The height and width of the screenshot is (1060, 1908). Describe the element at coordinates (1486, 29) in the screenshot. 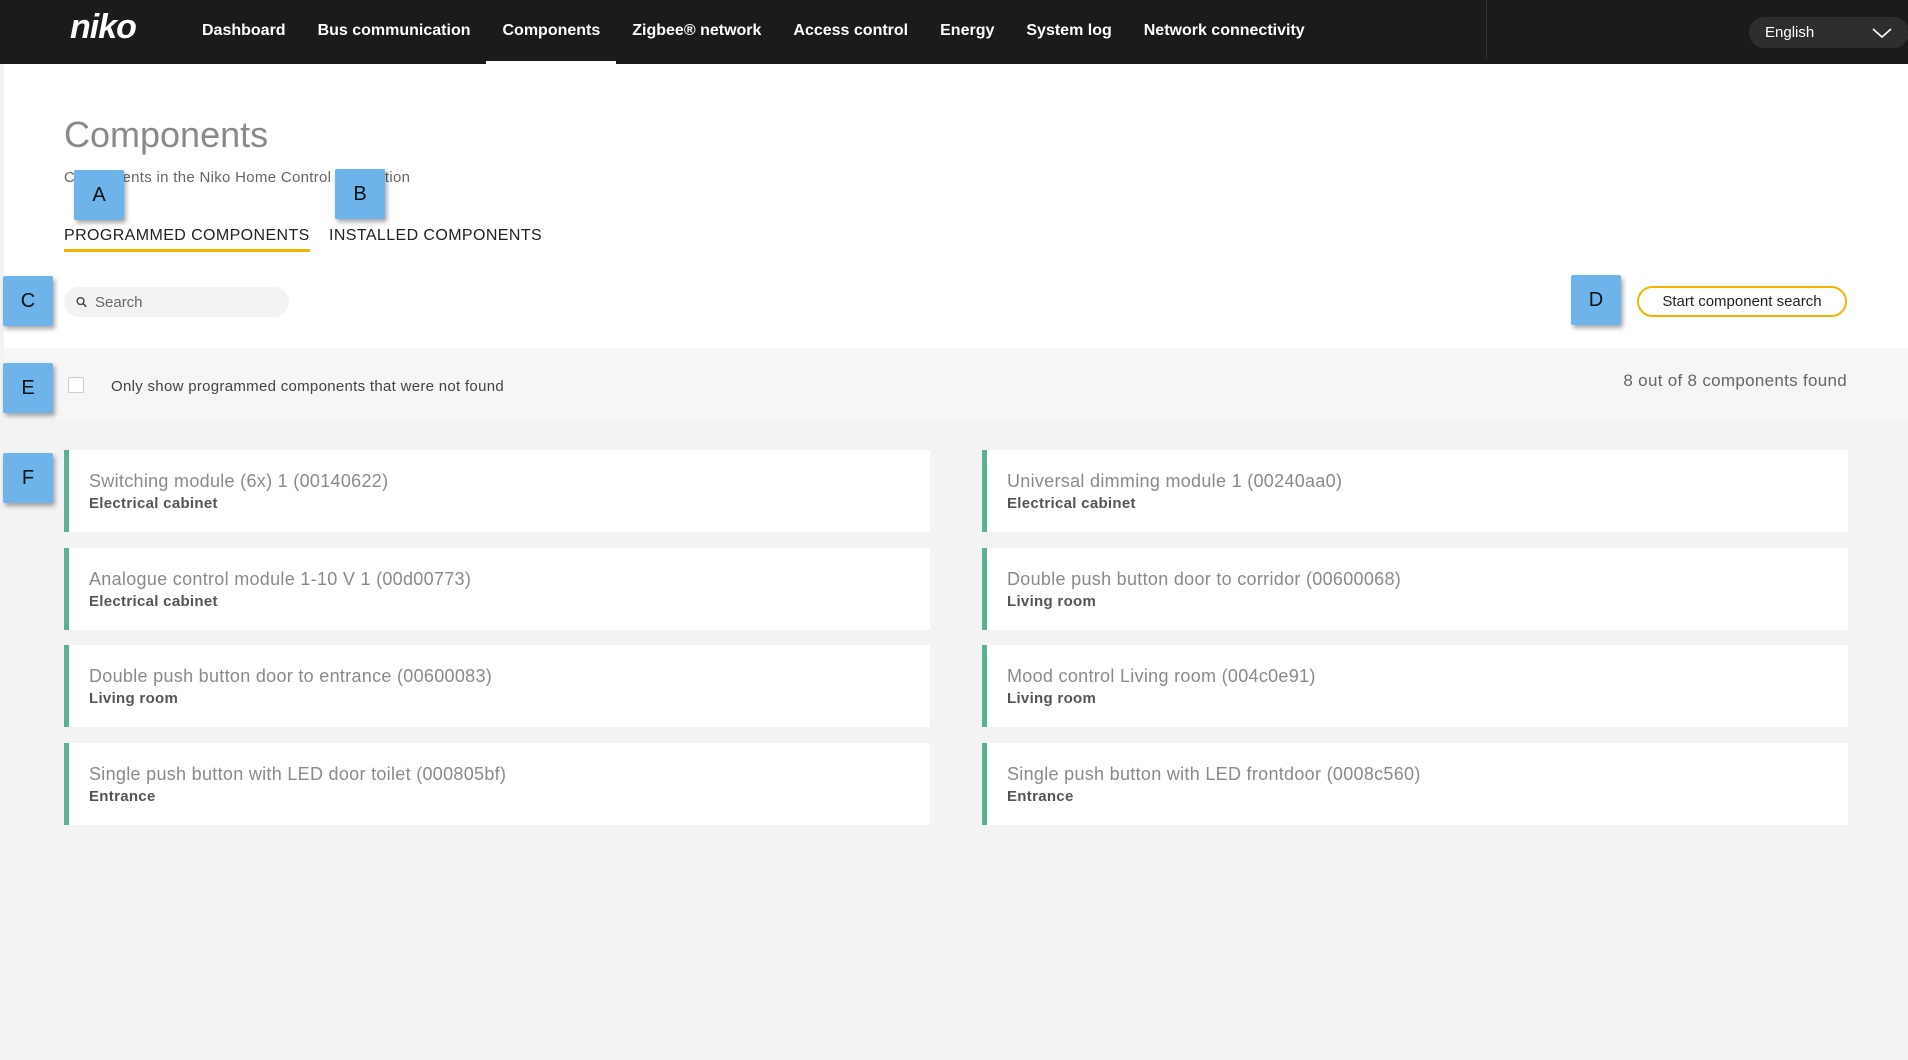

I see `nav-divider` at that location.